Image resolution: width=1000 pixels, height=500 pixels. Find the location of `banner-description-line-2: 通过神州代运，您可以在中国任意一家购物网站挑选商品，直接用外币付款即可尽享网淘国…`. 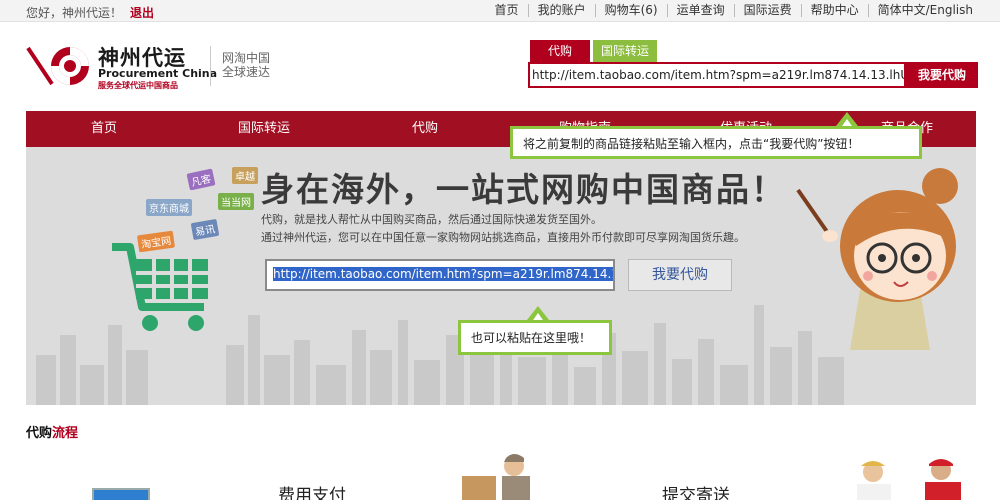

banner-description-line-2: 通过神州代运，您可以在中国任意一家购物网站挑选商品，直接用外币付款即可尽享网淘国… is located at coordinates (503, 237).